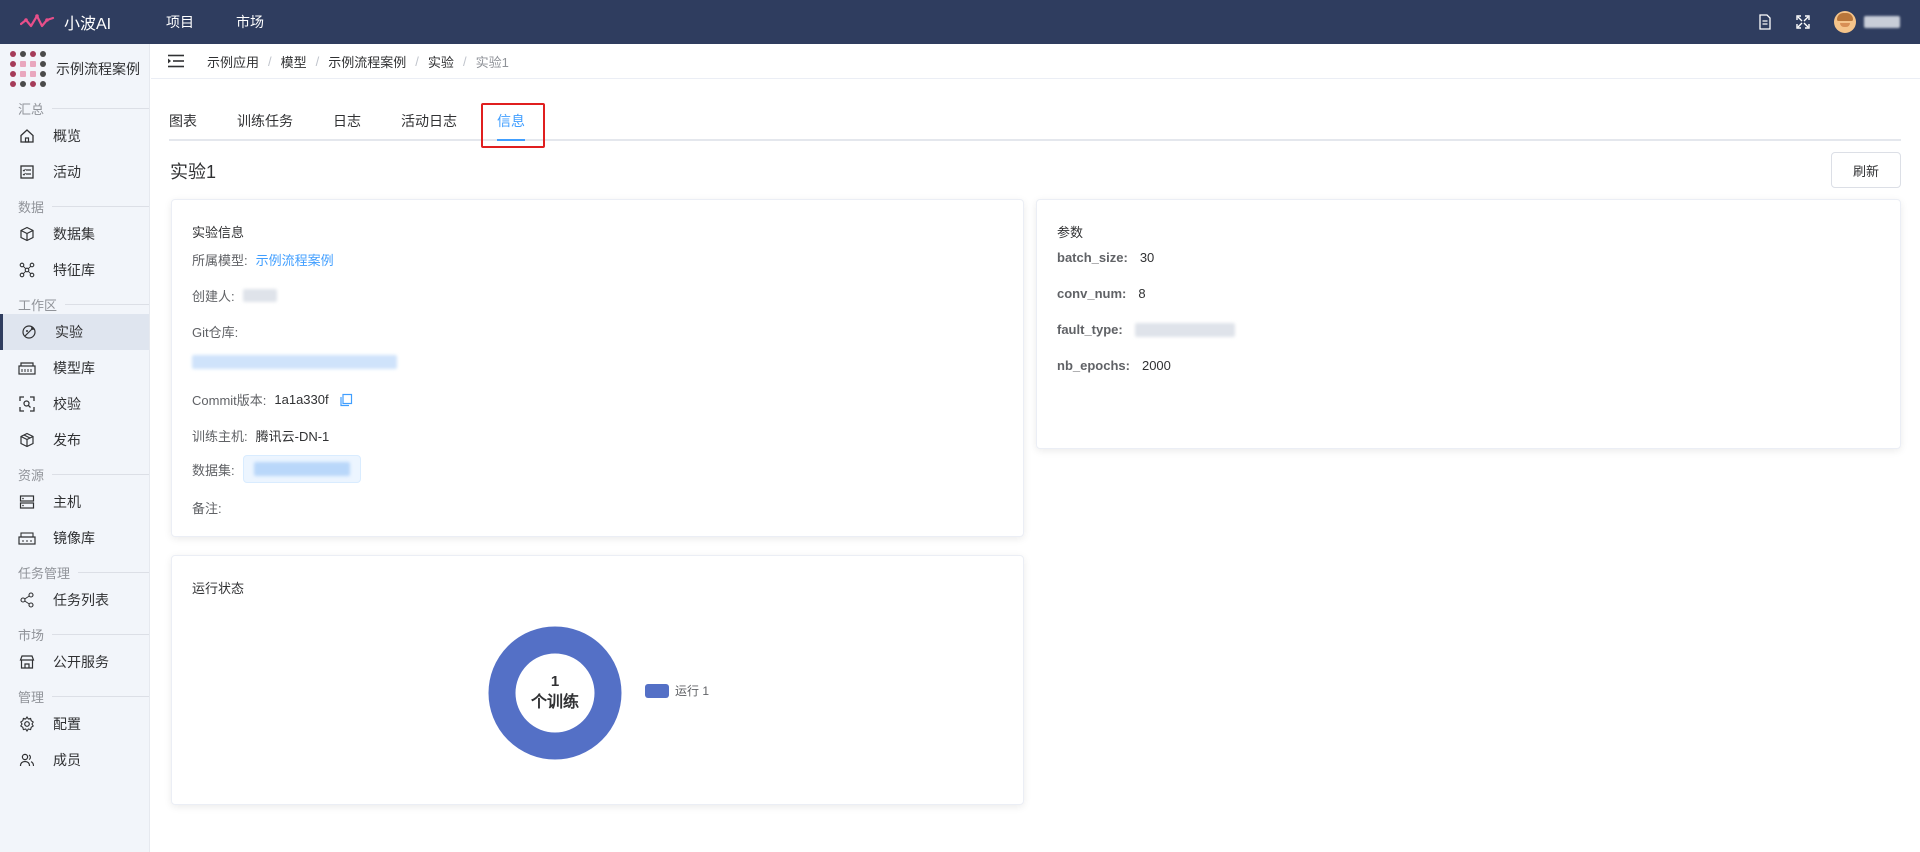 Image resolution: width=1920 pixels, height=852 pixels. Describe the element at coordinates (27, 404) in the screenshot. I see `scan-icon` at that location.